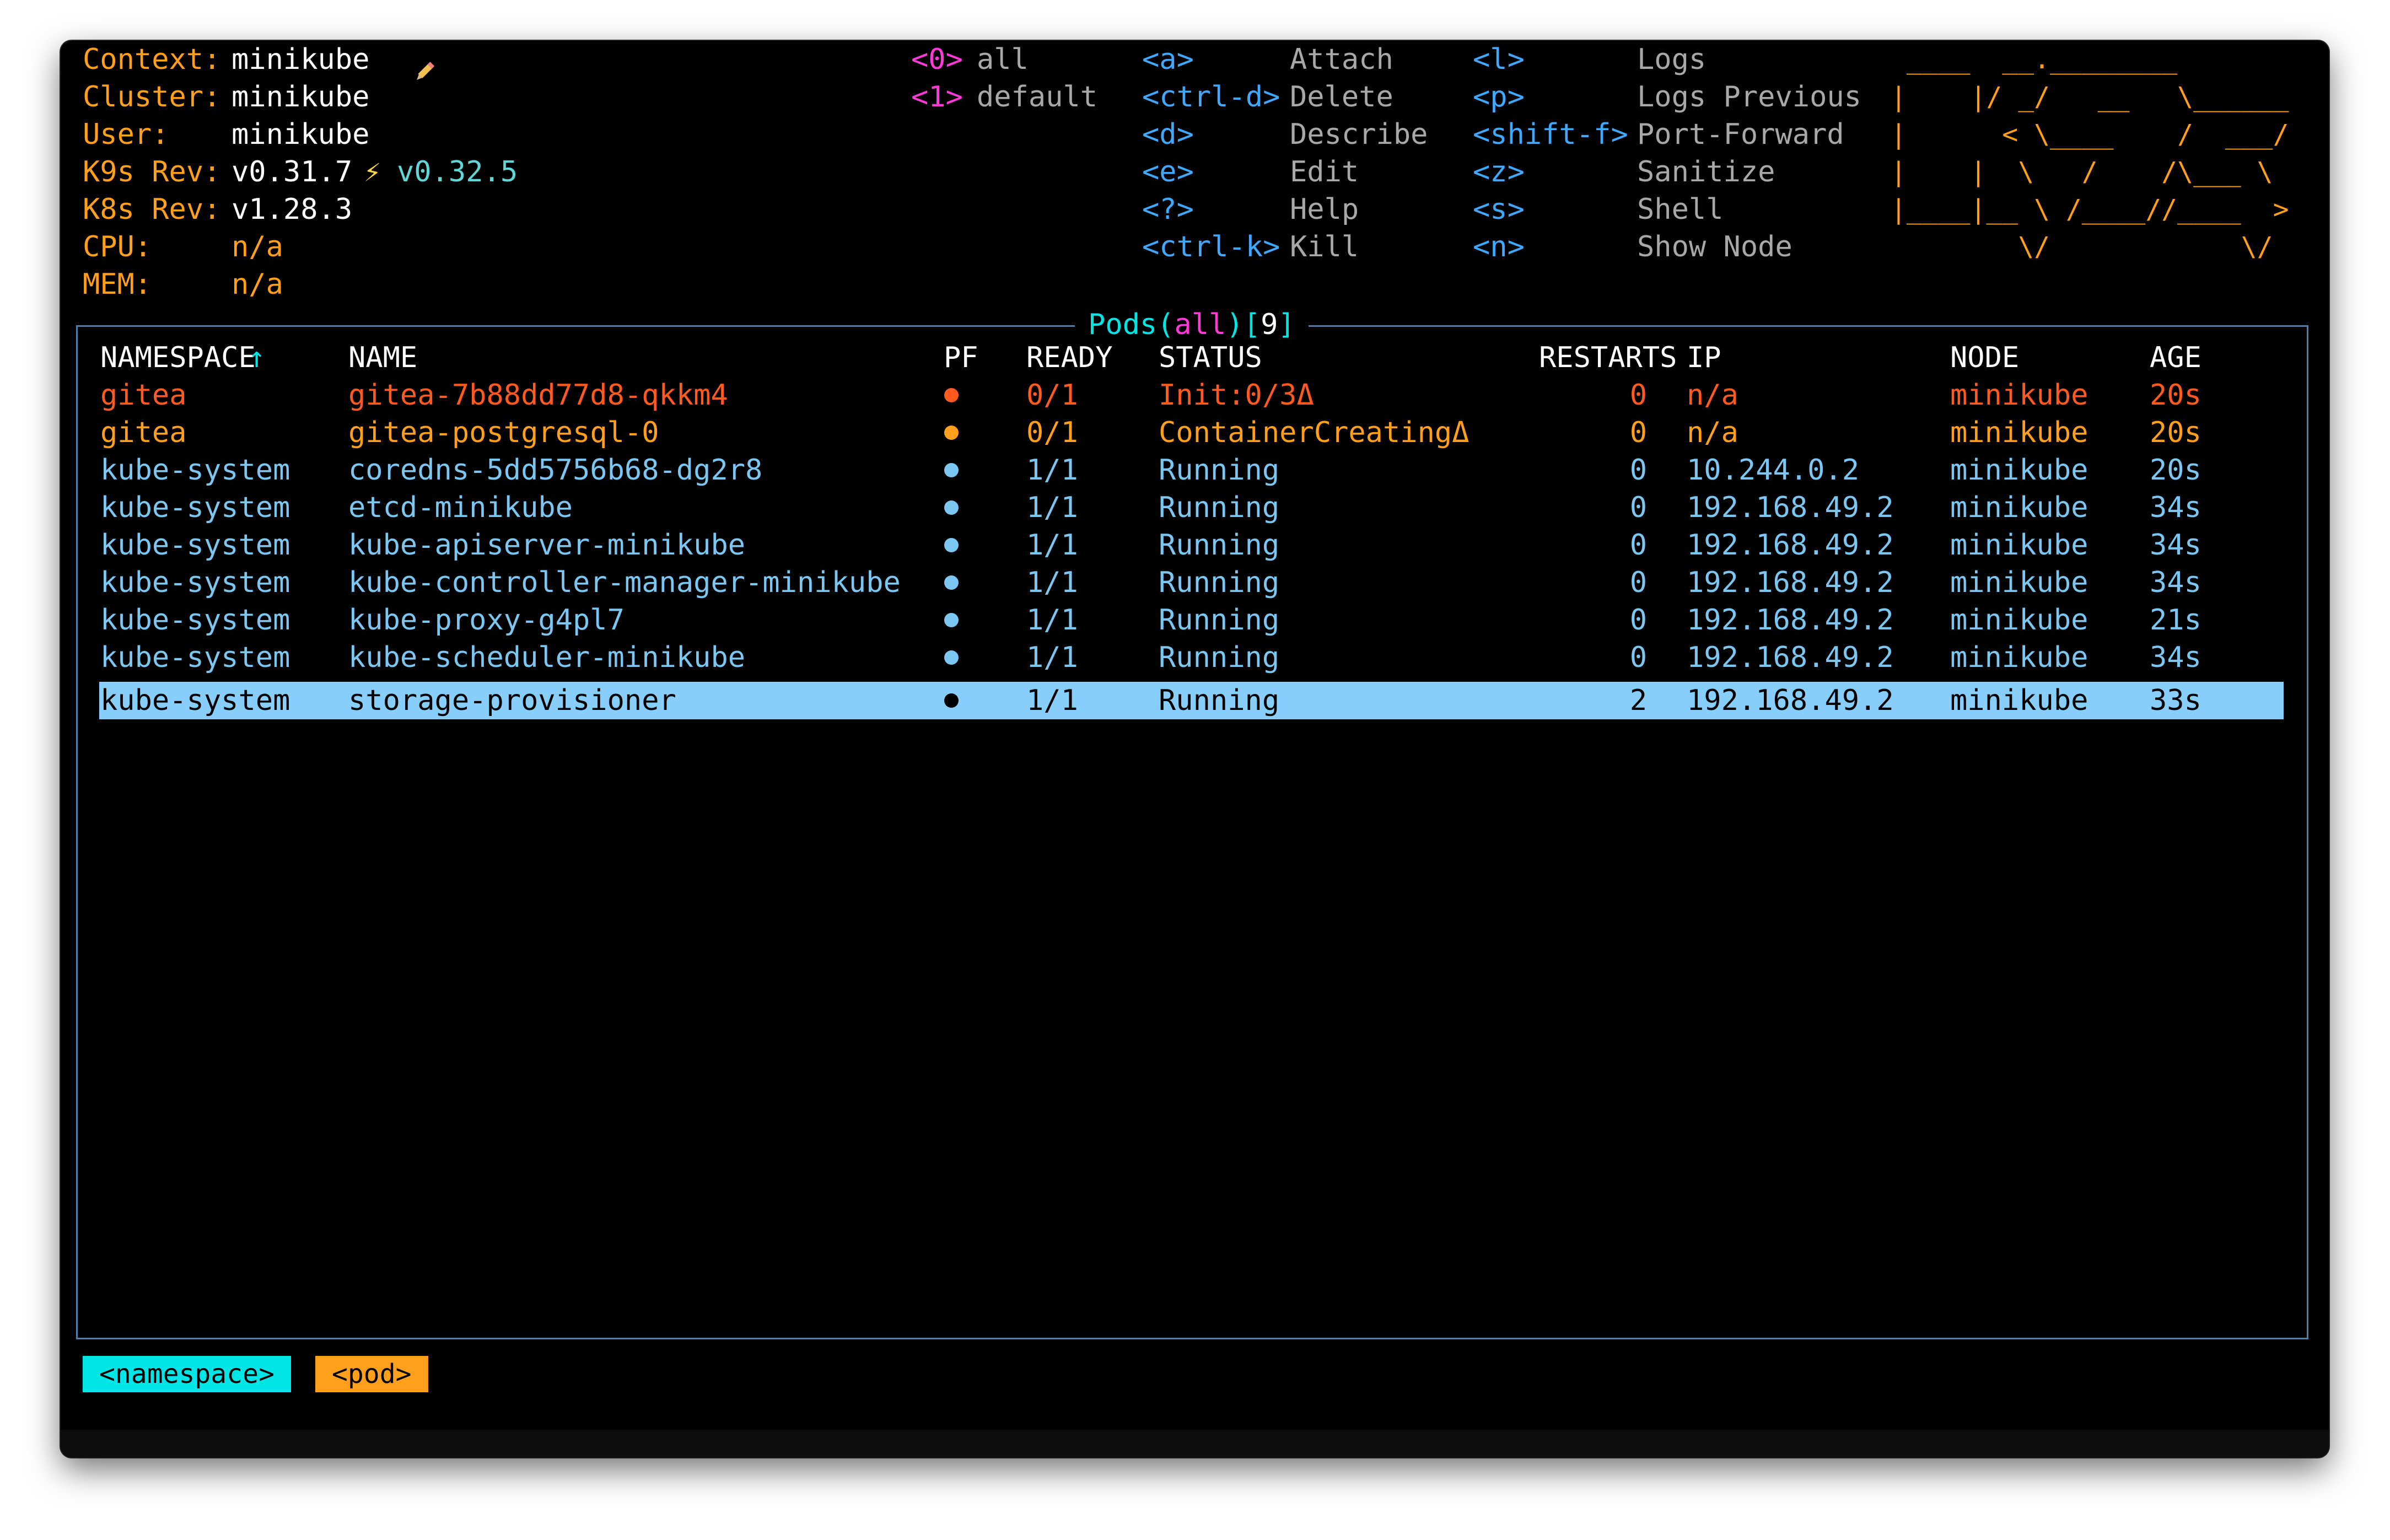  Describe the element at coordinates (1749, 97) in the screenshot. I see `shortcut-label-logs-previous: Logs Previous` at that location.